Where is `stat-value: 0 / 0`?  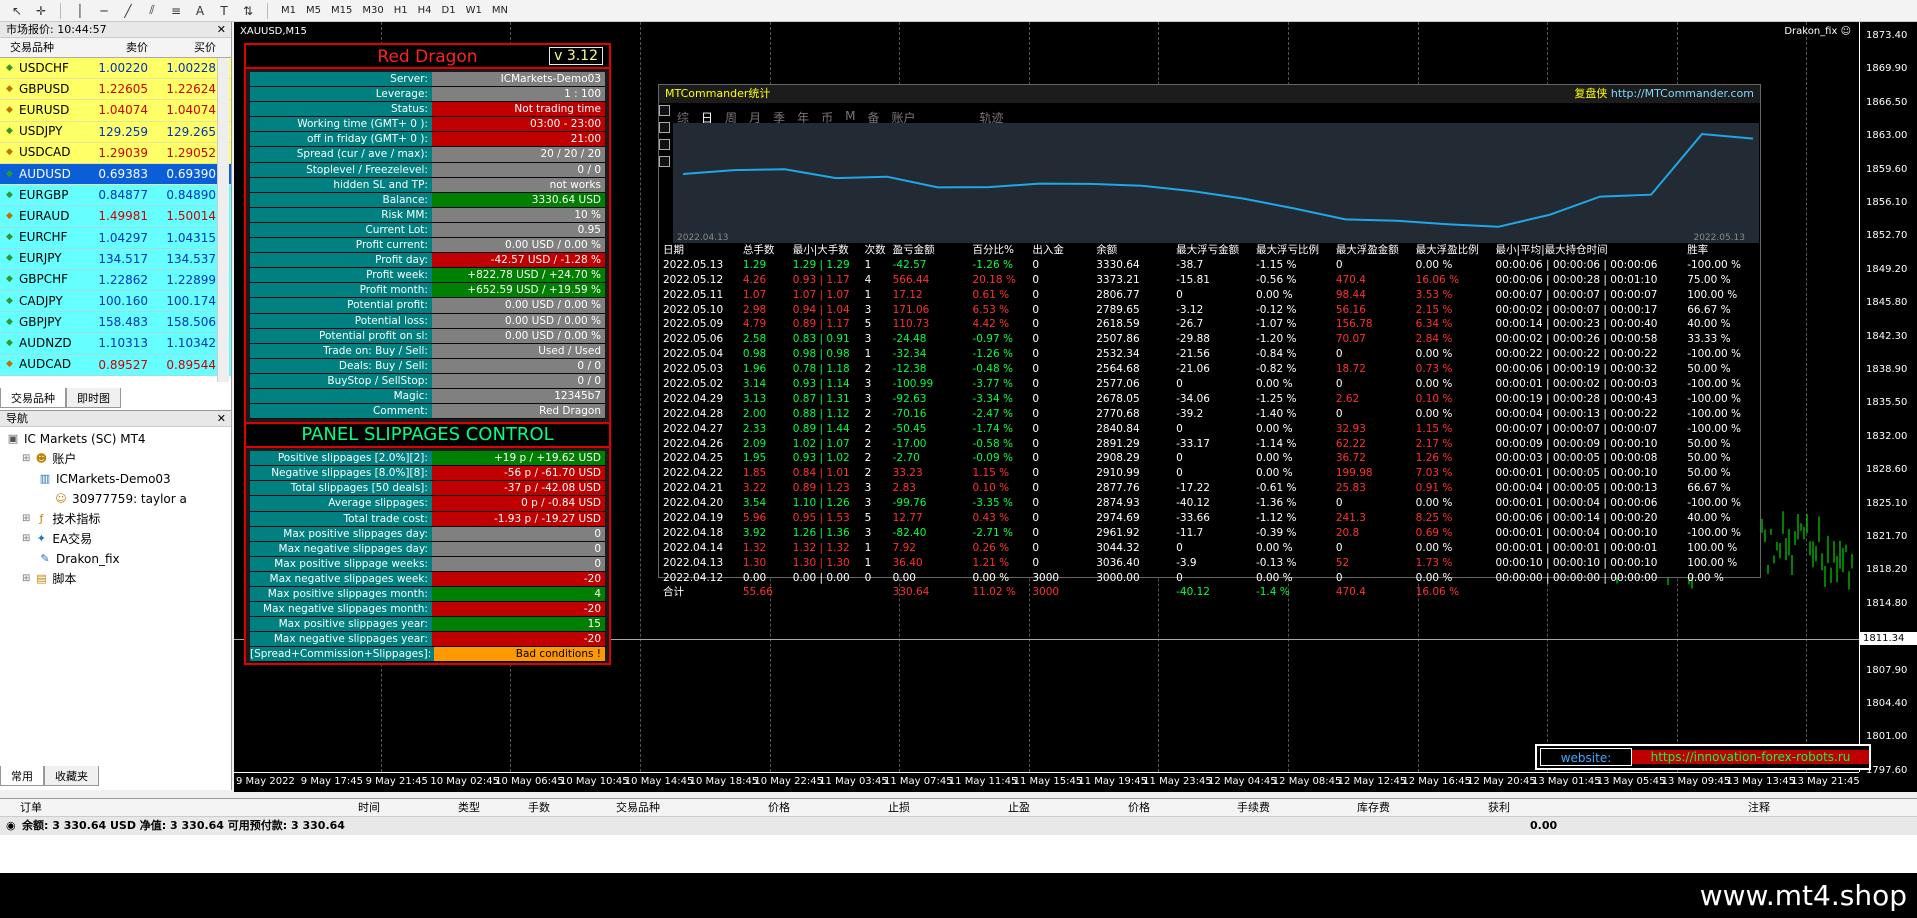 stat-value: 0 / 0 is located at coordinates (518, 381).